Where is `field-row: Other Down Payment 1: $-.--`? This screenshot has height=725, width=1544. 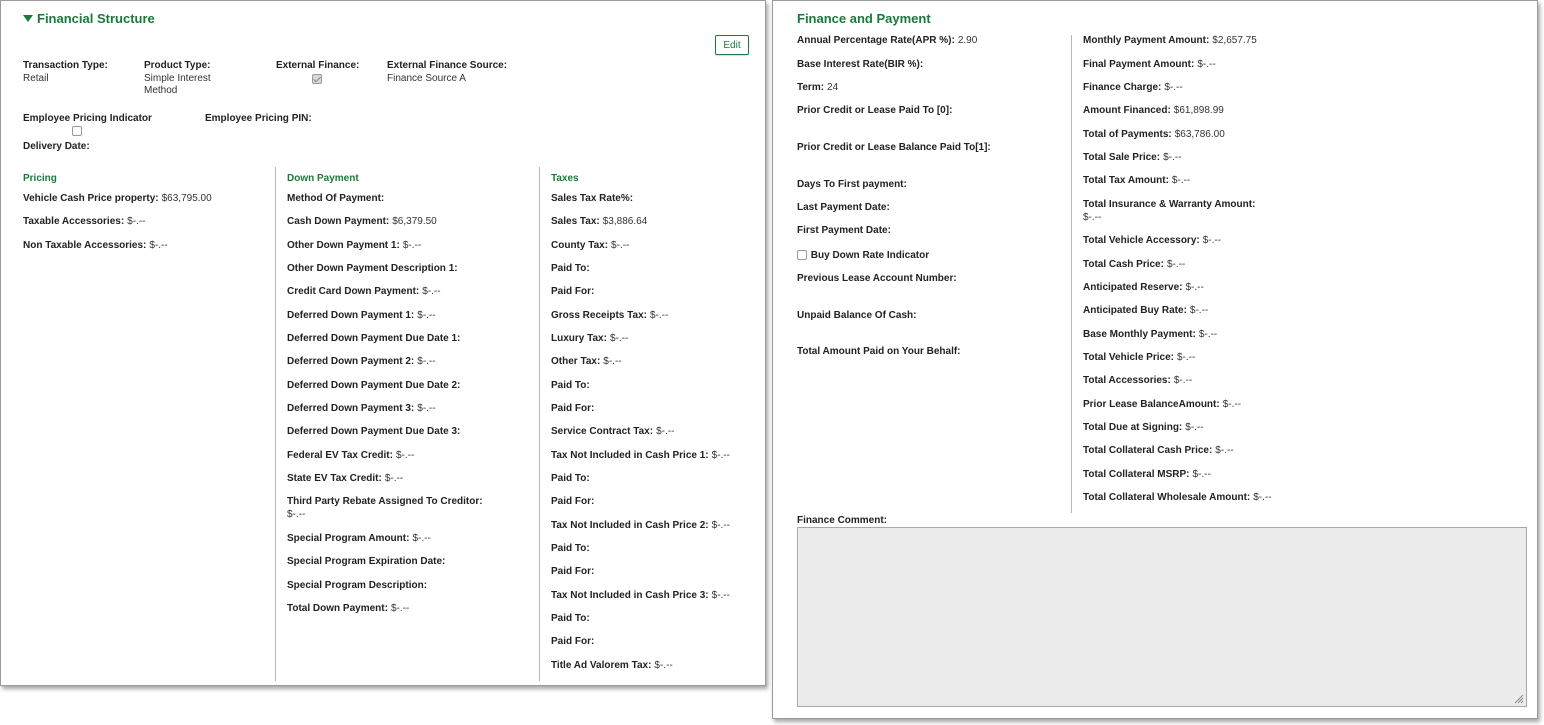
field-row: Other Down Payment 1: $-.-- is located at coordinates (354, 245).